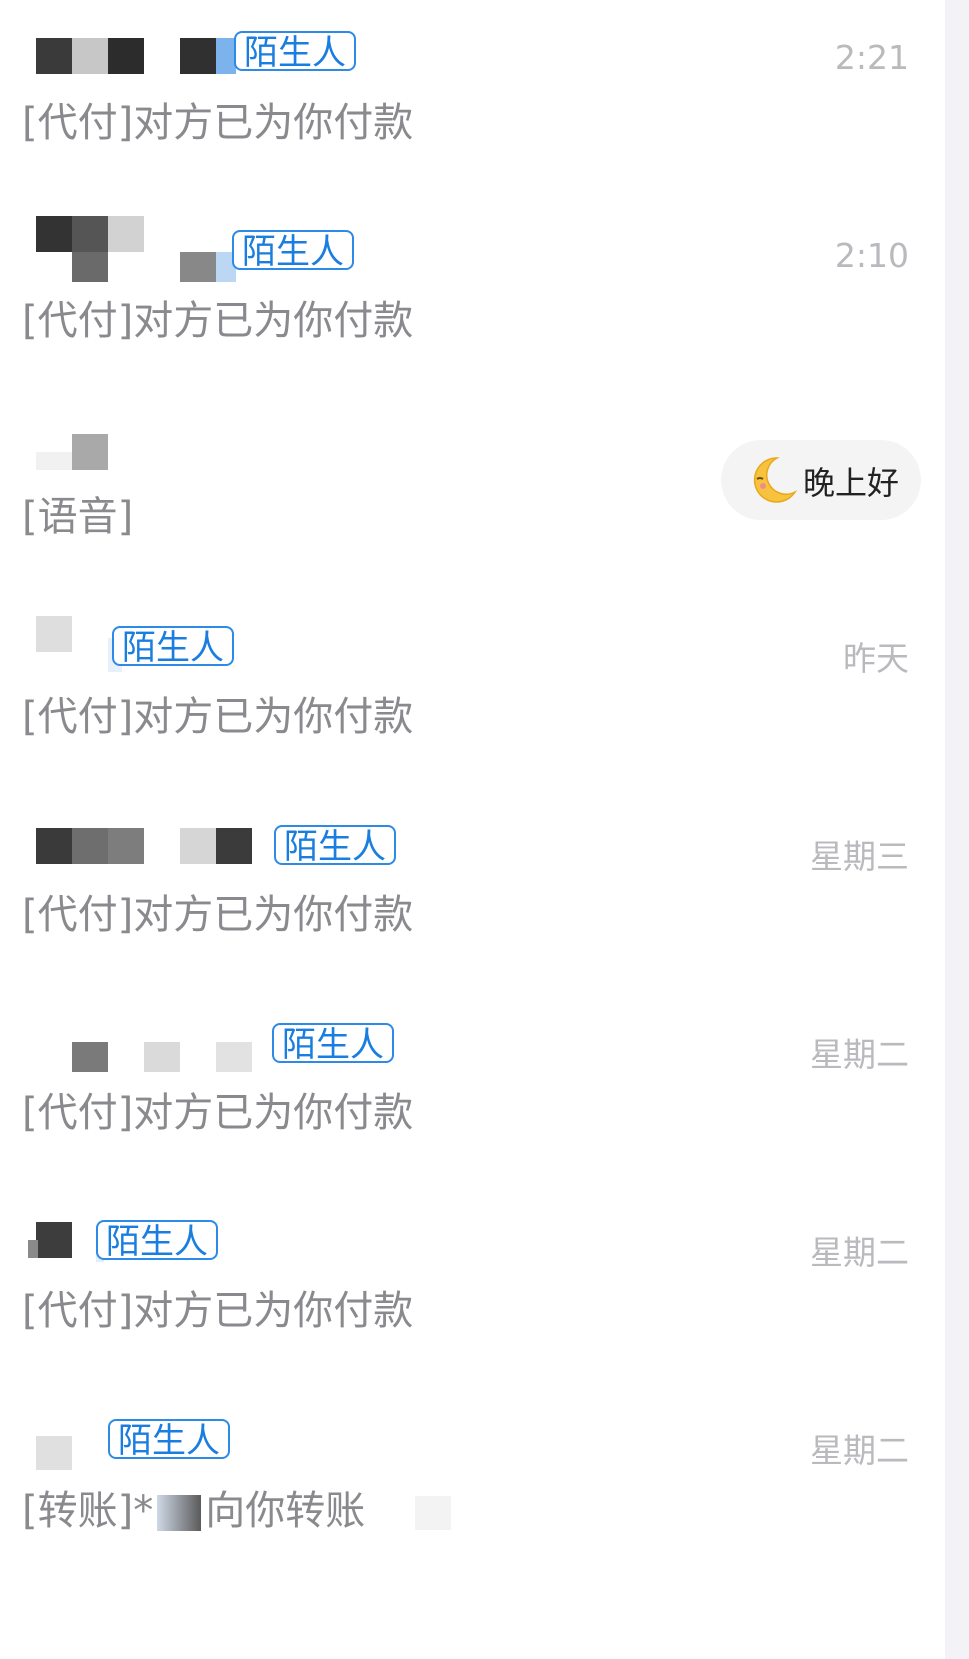  I want to click on message-preview: [转账]* 向你转账, so click(237, 1507).